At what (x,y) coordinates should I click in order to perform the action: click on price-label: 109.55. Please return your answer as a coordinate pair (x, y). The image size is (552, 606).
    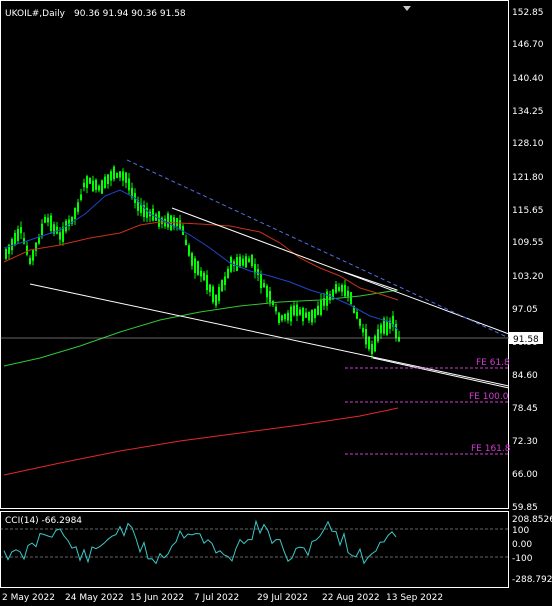
    Looking at the image, I should click on (528, 243).